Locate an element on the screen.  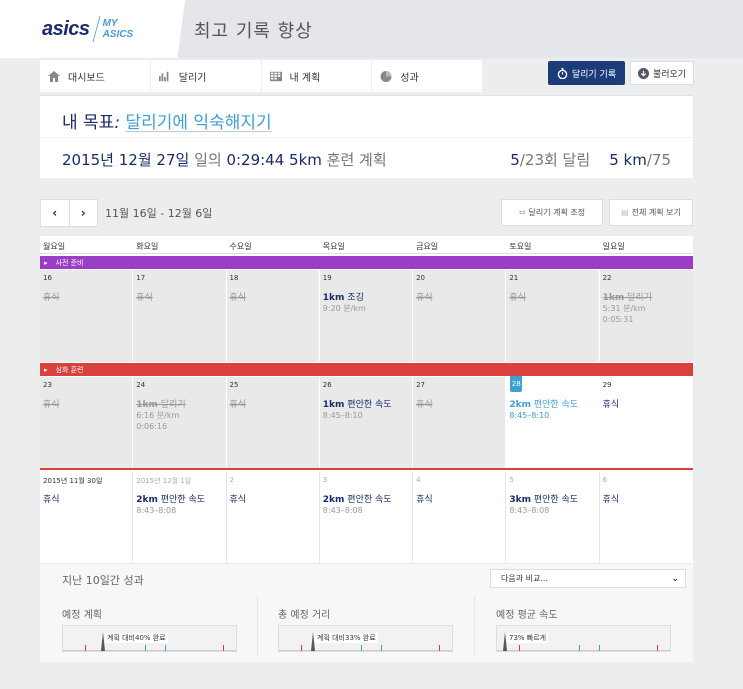
plan-date: 2015년 12월 27일 is located at coordinates (126, 160).